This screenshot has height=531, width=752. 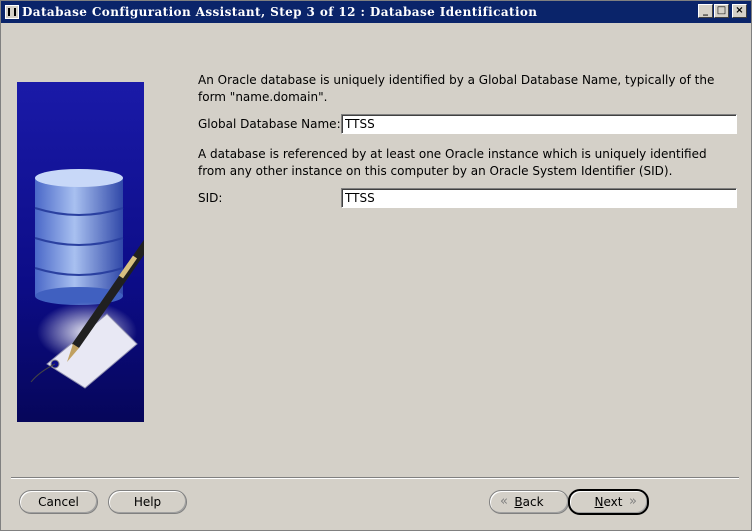 I want to click on maximize-button: □, so click(x=721, y=11).